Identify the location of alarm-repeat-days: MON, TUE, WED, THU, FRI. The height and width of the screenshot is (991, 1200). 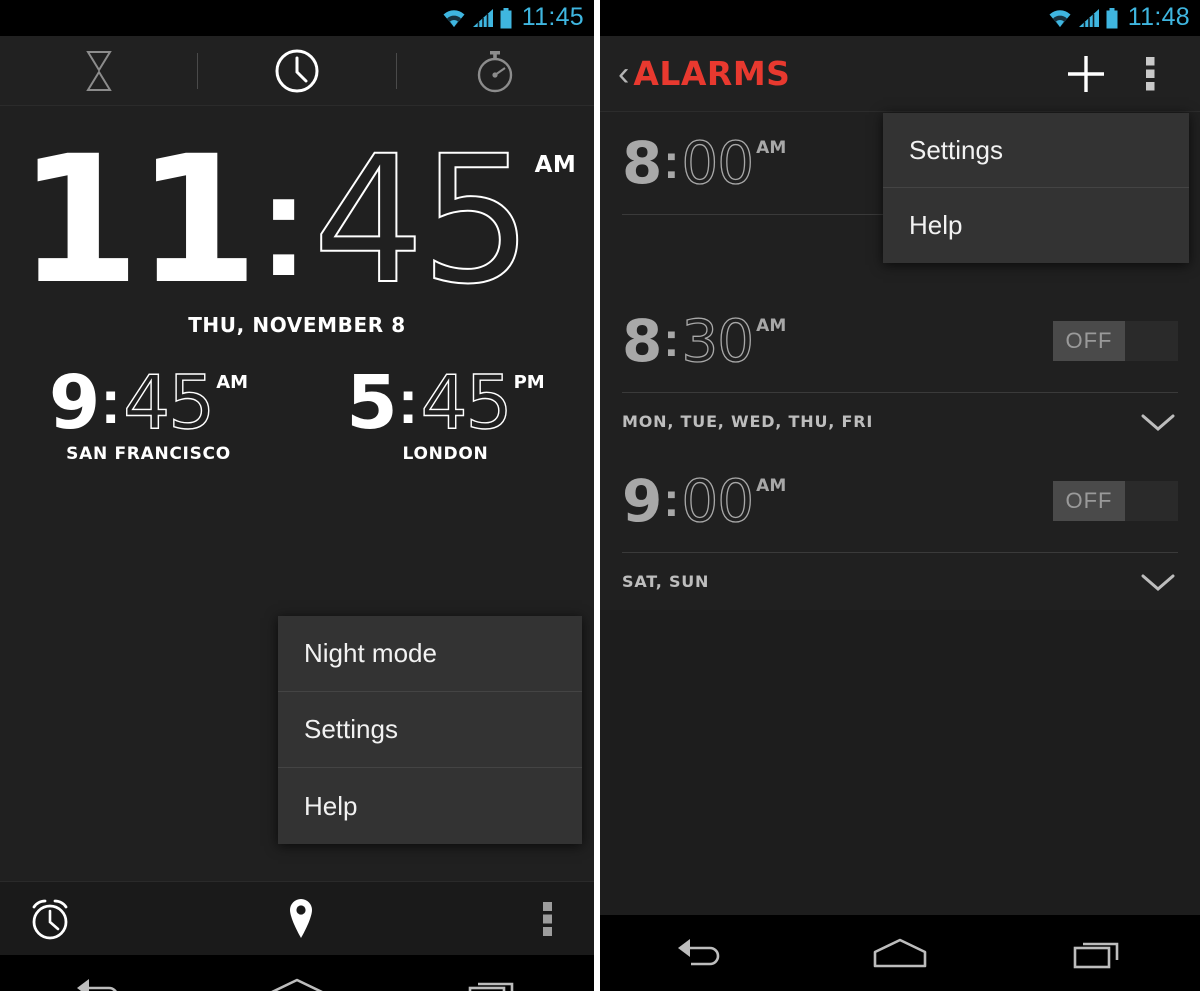
(748, 421).